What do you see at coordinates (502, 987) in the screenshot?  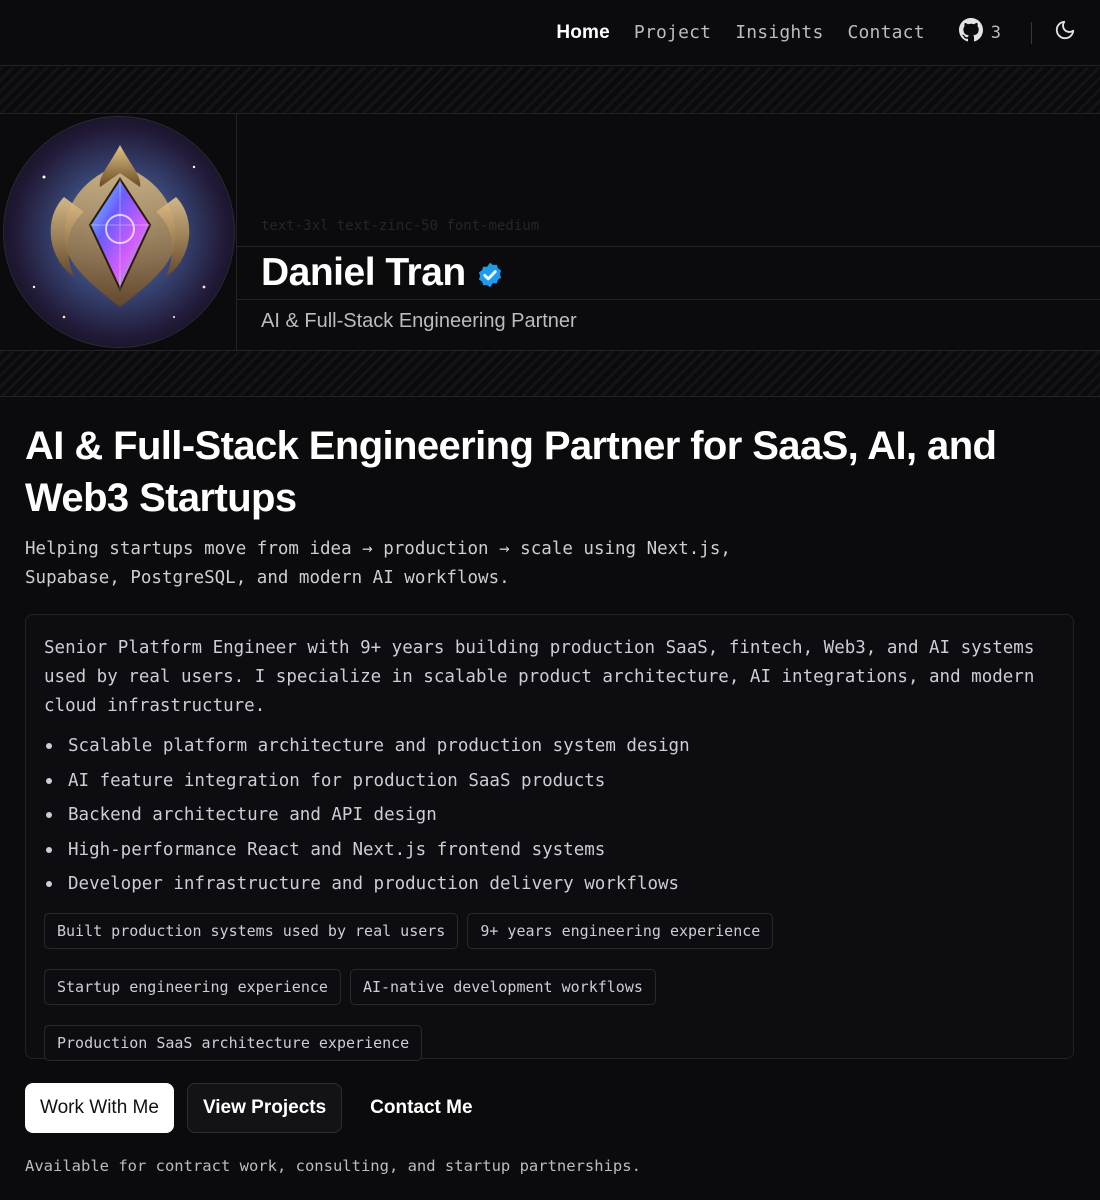 I see `tag-badge: AI-native development workflows` at bounding box center [502, 987].